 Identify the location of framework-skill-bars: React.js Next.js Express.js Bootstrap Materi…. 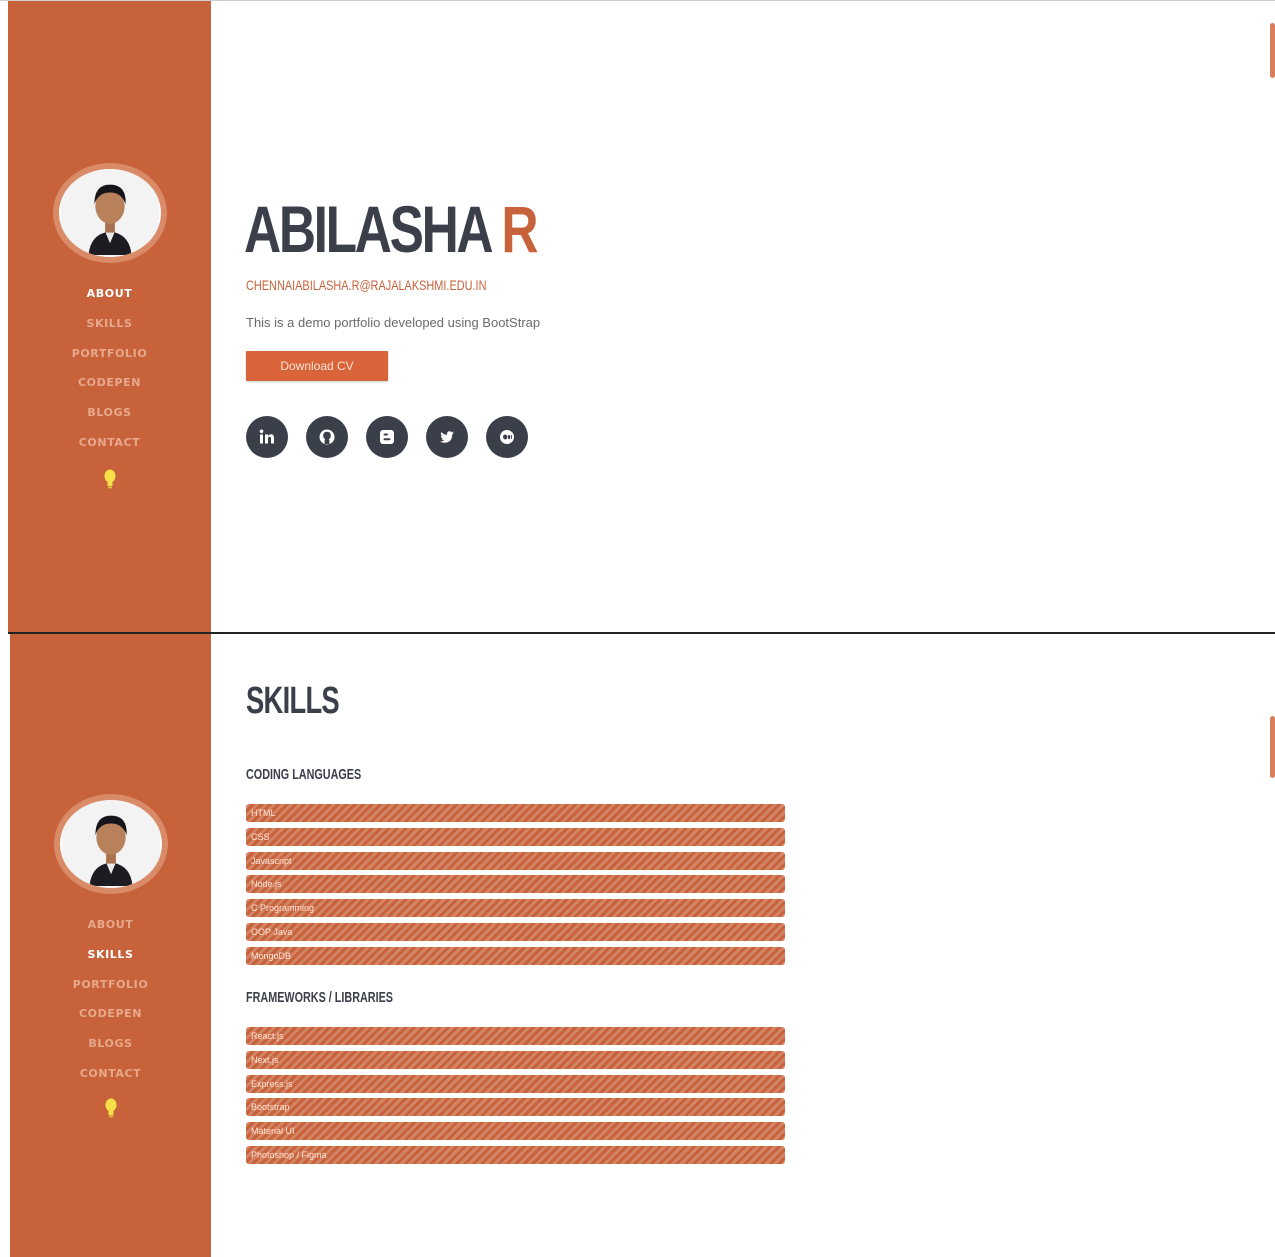
(515, 1098).